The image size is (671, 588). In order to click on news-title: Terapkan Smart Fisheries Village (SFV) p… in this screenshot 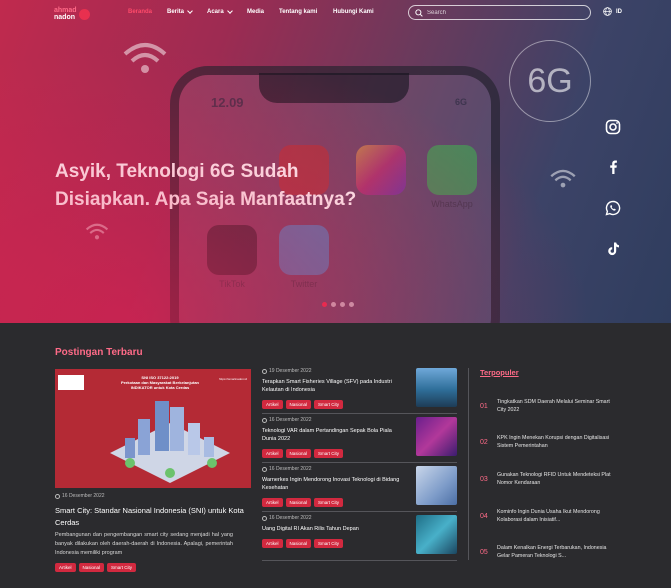, I will do `click(332, 386)`.